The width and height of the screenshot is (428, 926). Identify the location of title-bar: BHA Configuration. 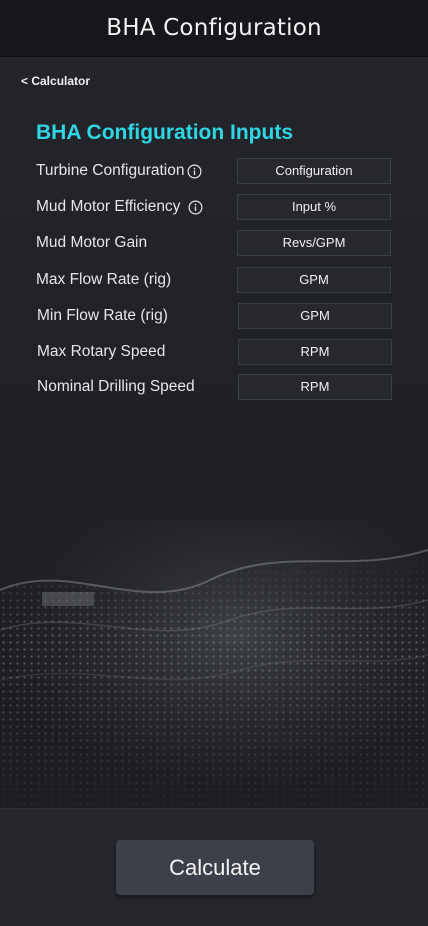
(214, 28).